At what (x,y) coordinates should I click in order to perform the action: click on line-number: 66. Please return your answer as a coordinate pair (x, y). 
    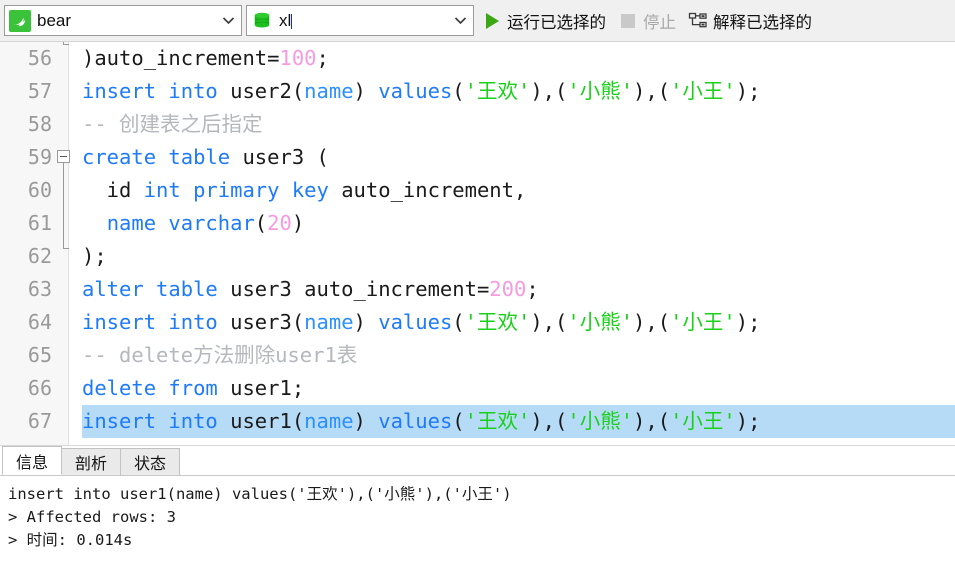
    Looking at the image, I should click on (39, 388).